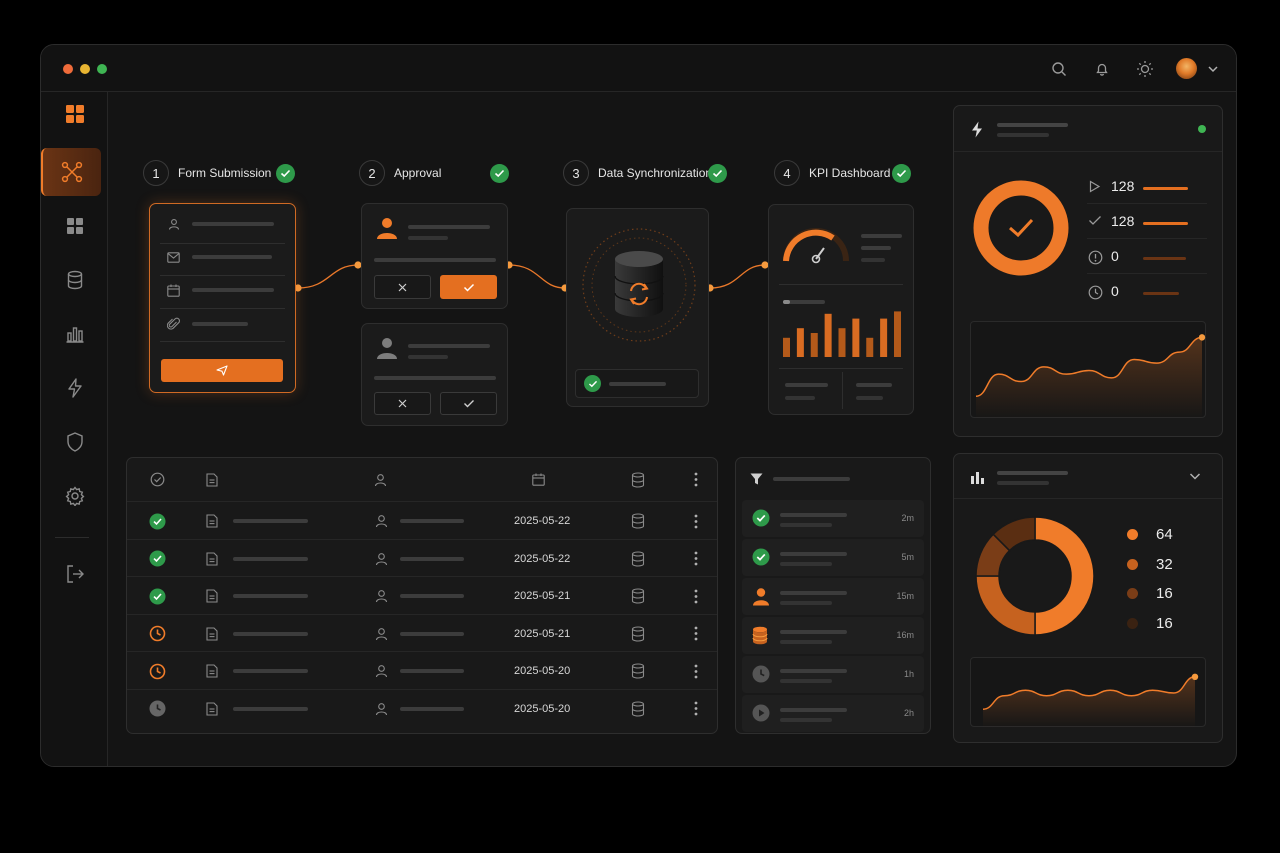  What do you see at coordinates (637, 307) in the screenshot?
I see `data-sync-card` at bounding box center [637, 307].